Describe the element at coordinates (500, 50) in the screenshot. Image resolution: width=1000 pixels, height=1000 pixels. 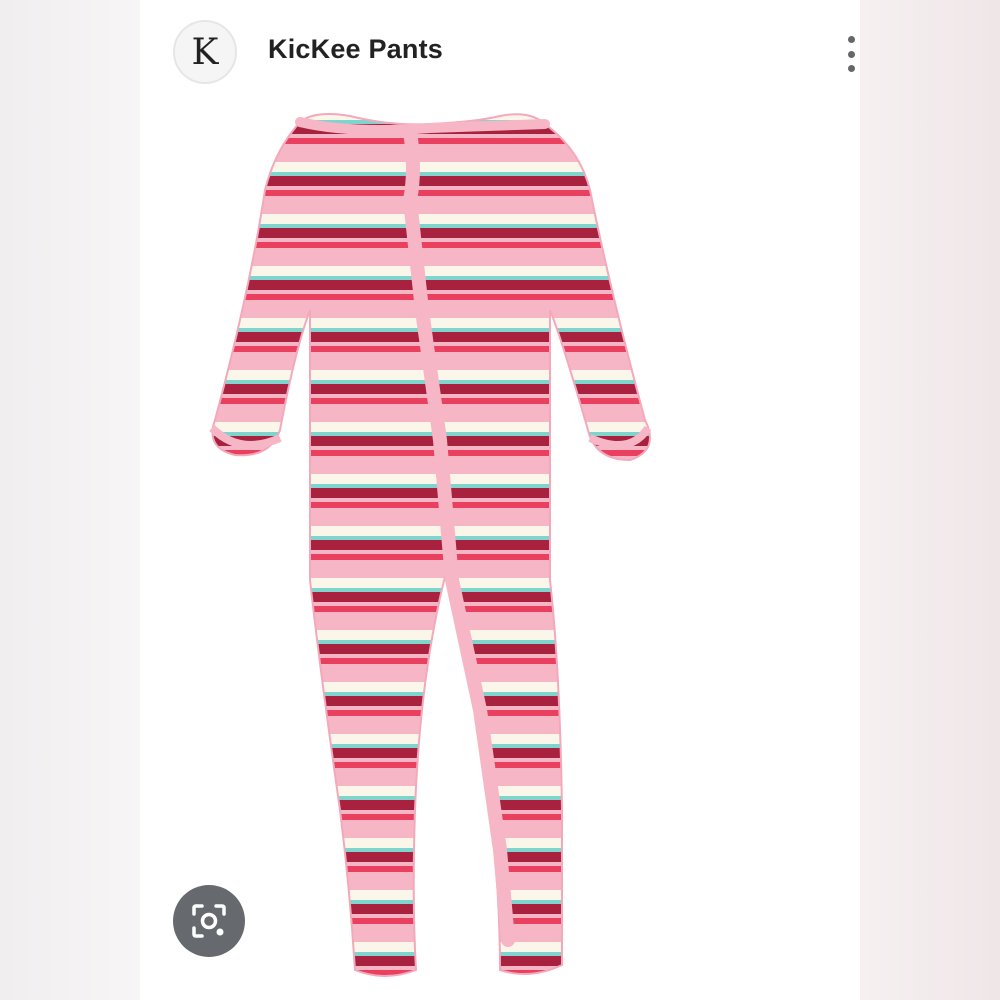
I see `result-header: K KicKee Pants` at that location.